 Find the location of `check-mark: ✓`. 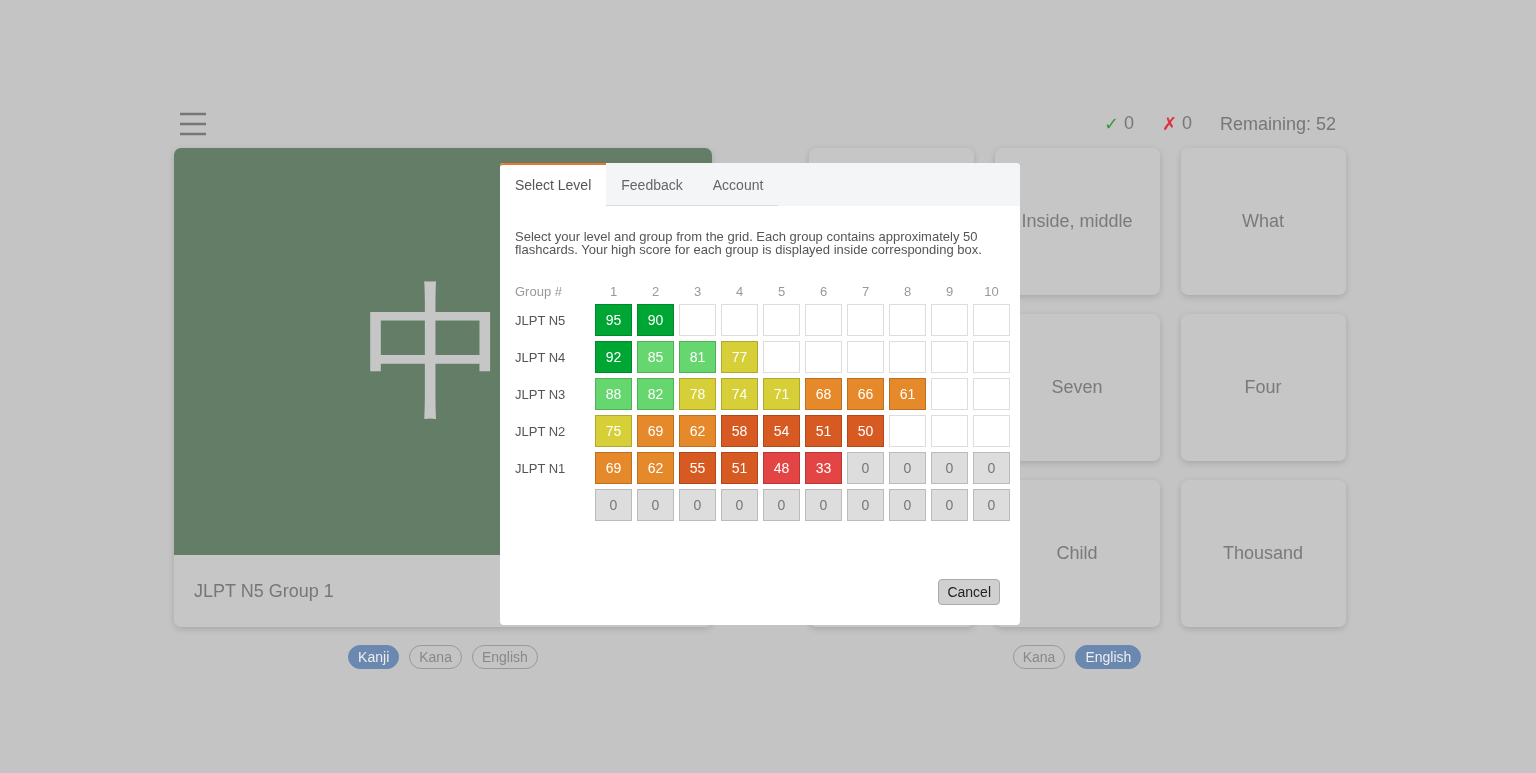

check-mark: ✓ is located at coordinates (1111, 124).